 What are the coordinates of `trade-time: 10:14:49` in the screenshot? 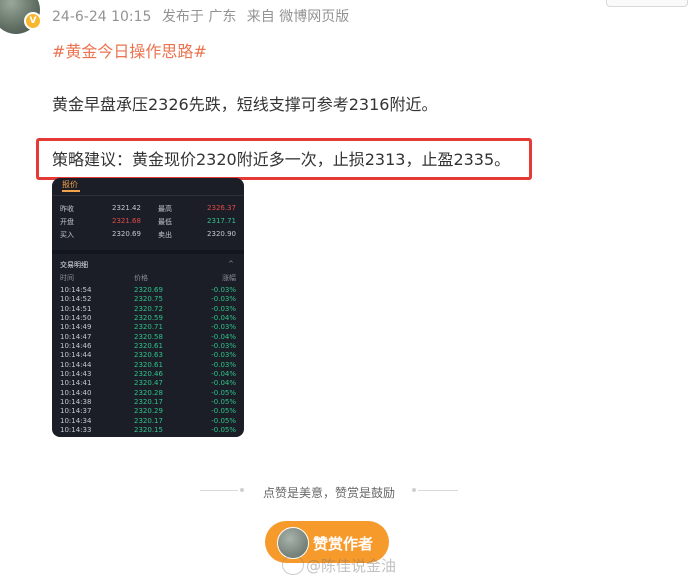 It's located at (76, 327).